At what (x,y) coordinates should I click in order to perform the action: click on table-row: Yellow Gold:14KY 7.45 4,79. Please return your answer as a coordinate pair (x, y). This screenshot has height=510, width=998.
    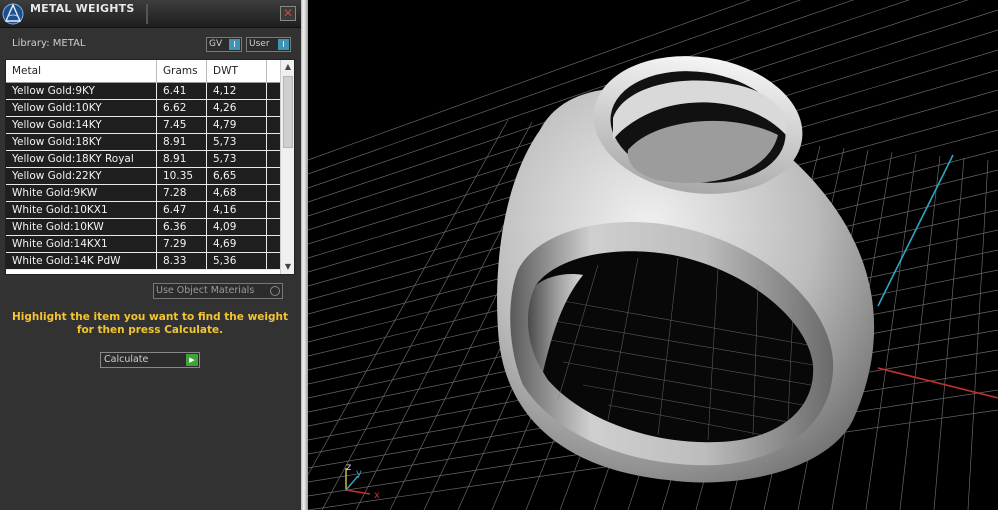
    Looking at the image, I should click on (143, 125).